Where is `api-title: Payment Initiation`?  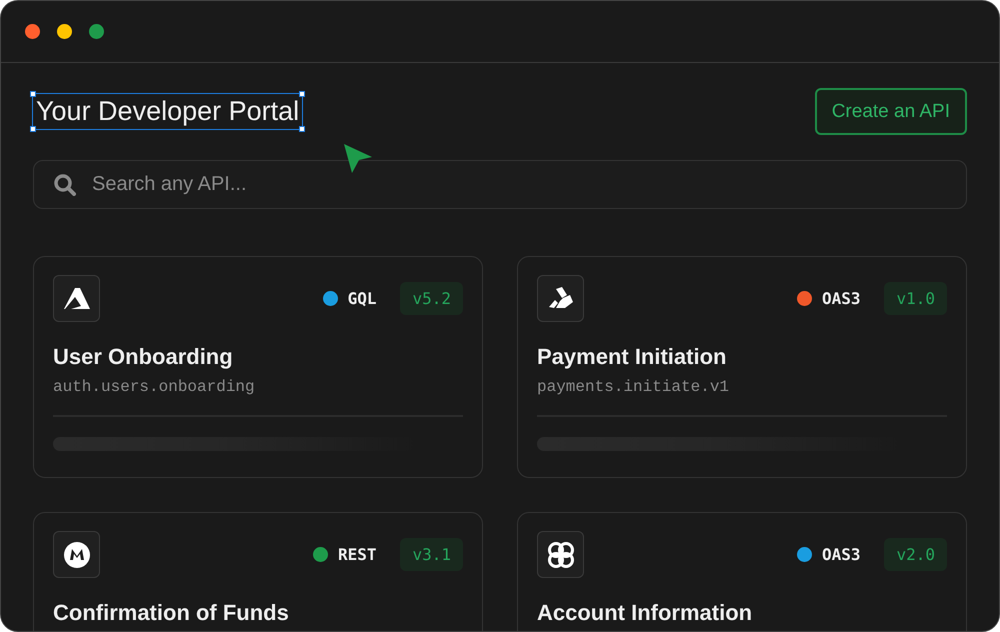
api-title: Payment Initiation is located at coordinates (742, 357).